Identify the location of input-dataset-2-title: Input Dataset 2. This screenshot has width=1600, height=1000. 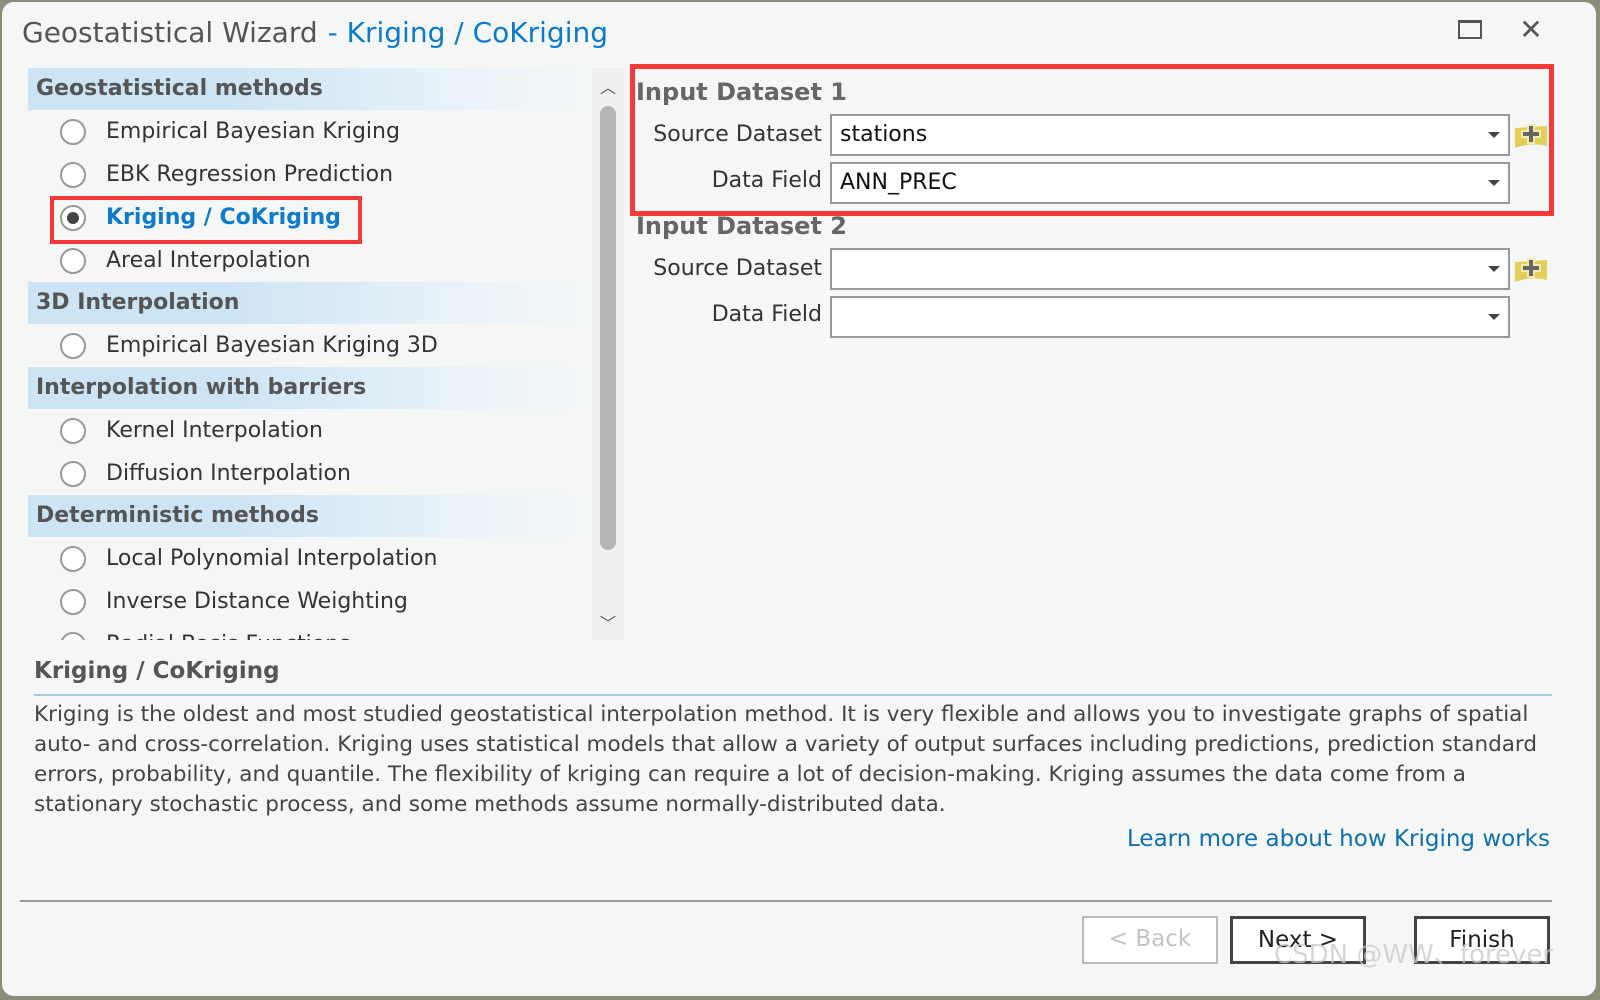
(741, 226).